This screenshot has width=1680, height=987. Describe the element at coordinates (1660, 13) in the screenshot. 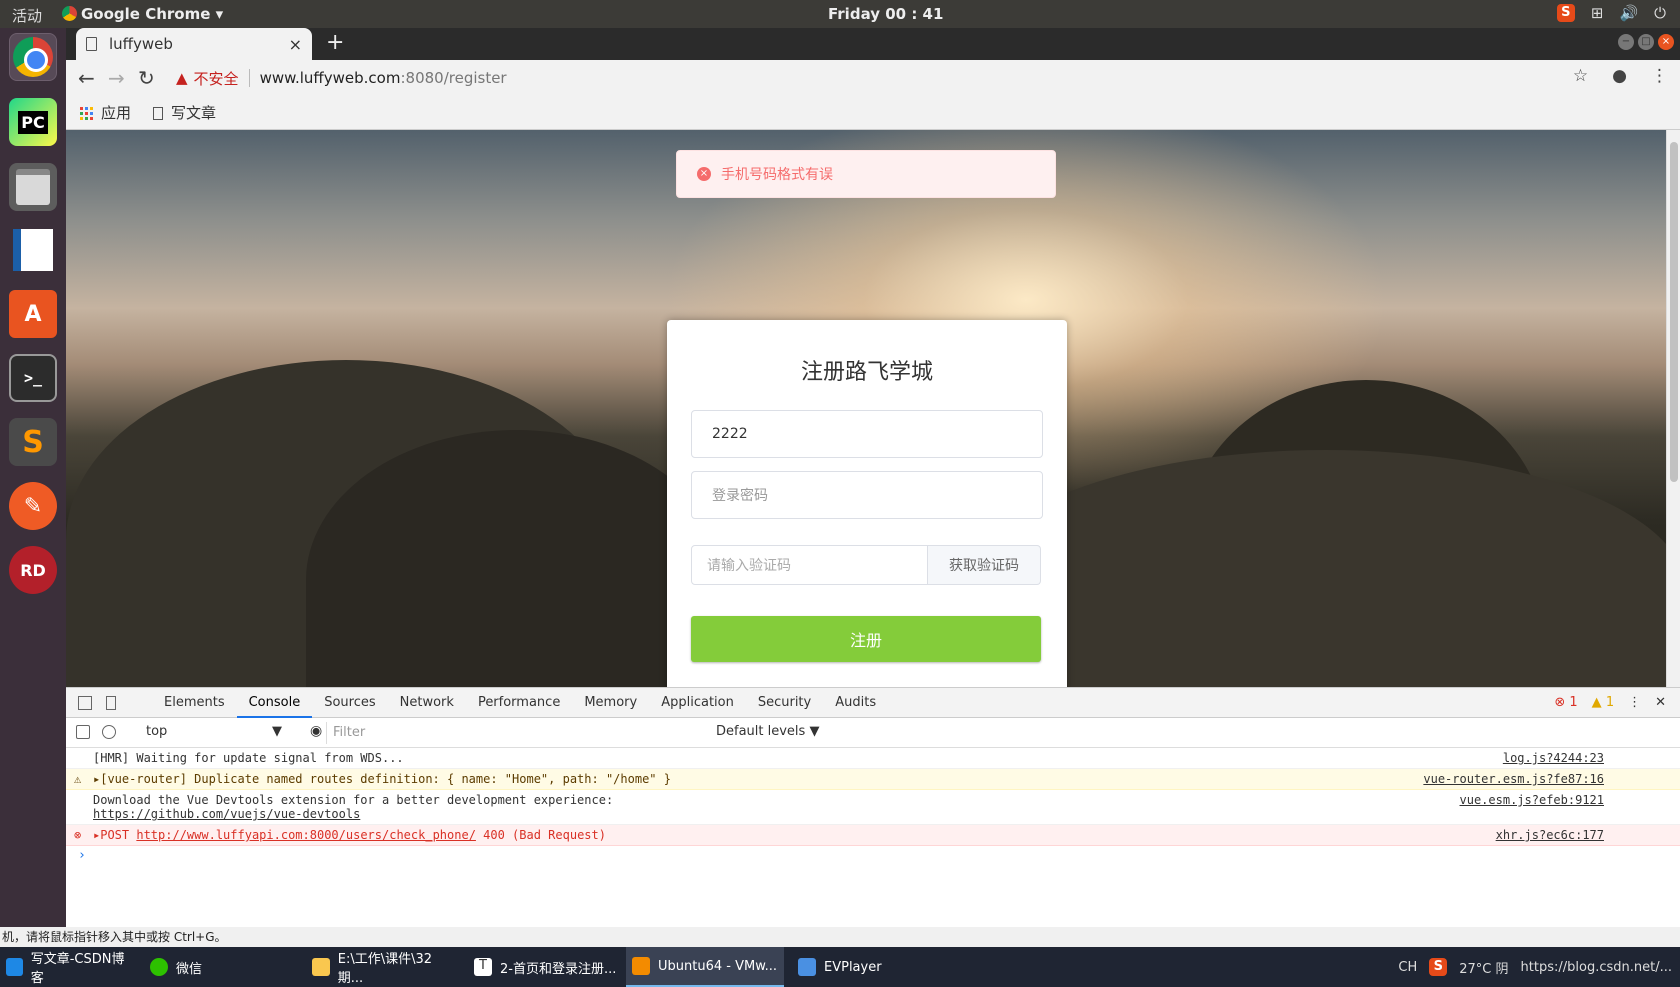

I see `power-icon: ⏻` at that location.